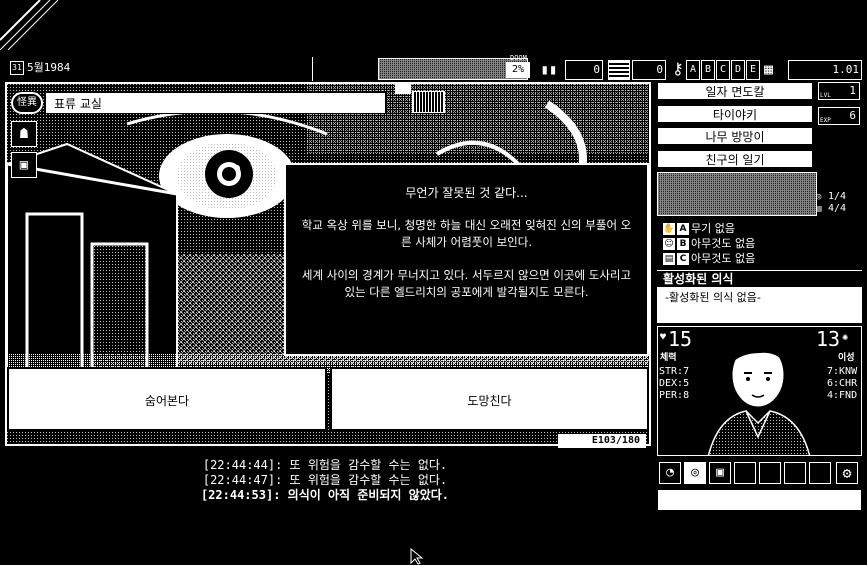 This screenshot has height=565, width=867. I want to click on location-title: 표류 교실, so click(215, 103).